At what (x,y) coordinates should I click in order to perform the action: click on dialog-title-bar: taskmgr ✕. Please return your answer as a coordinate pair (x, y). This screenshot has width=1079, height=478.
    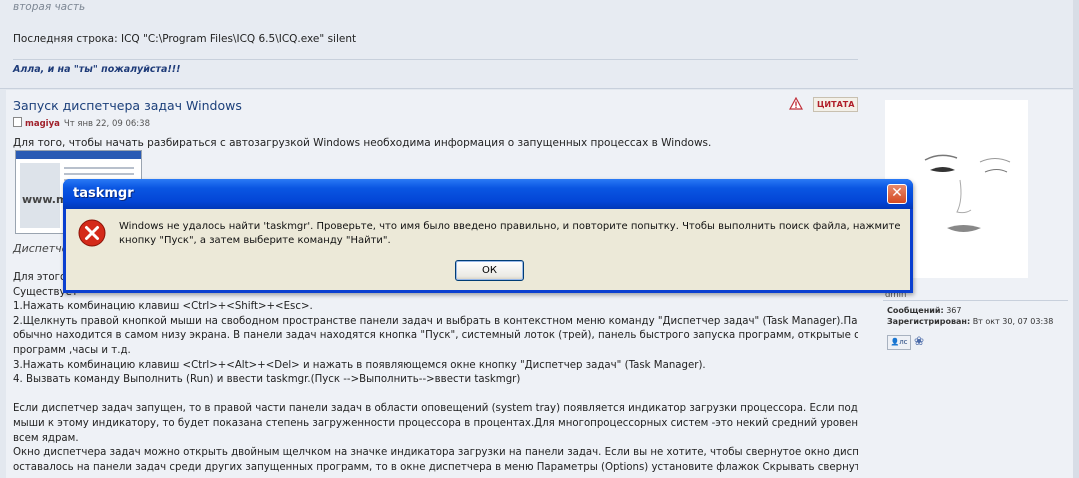
    Looking at the image, I should click on (488, 194).